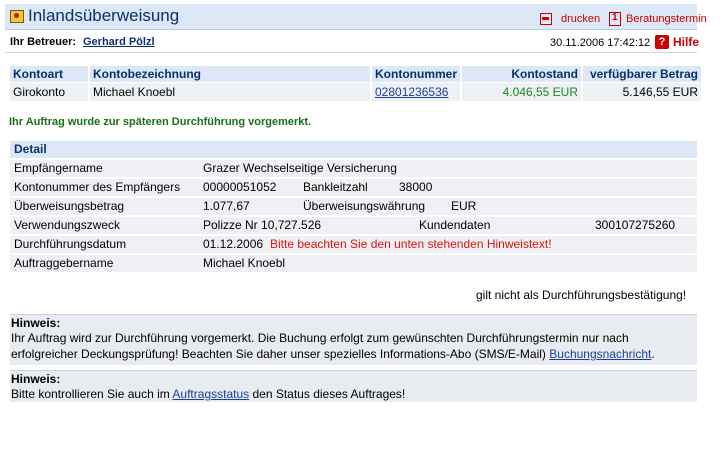  I want to click on consultation-link: Beratungstermin, so click(666, 19).